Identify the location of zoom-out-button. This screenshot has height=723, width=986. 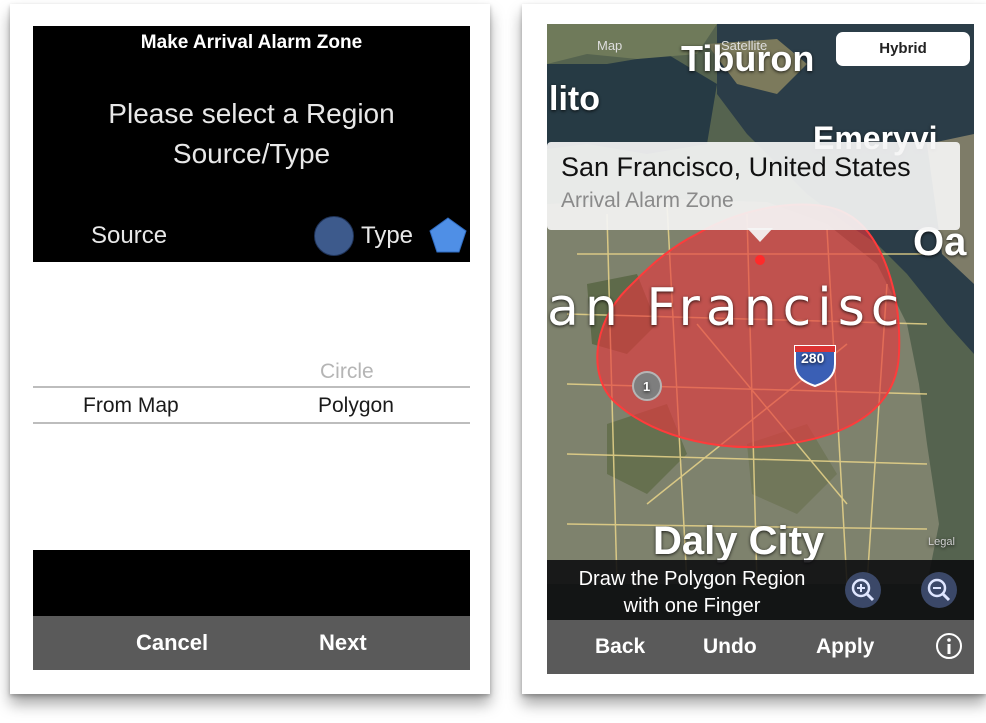
(939, 590).